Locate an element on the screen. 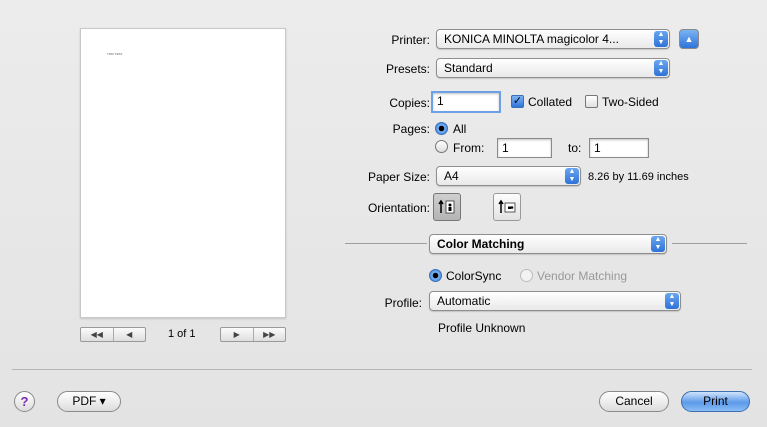 The height and width of the screenshot is (427, 767). printer-label: Printer: is located at coordinates (410, 40).